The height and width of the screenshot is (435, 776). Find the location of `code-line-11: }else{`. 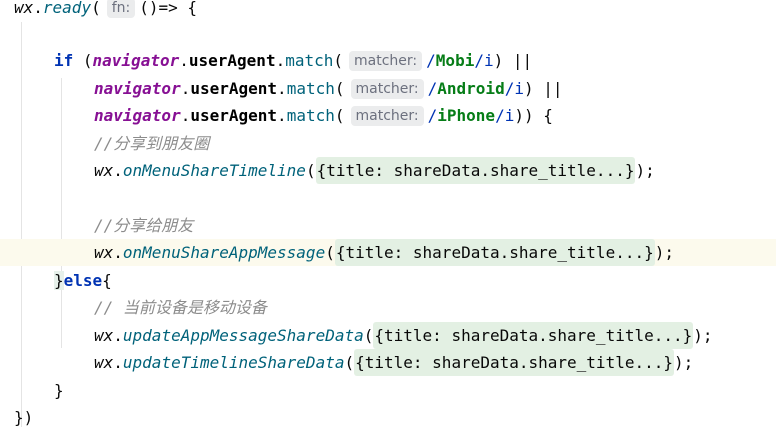

code-line-11: }else{ is located at coordinates (415, 280).